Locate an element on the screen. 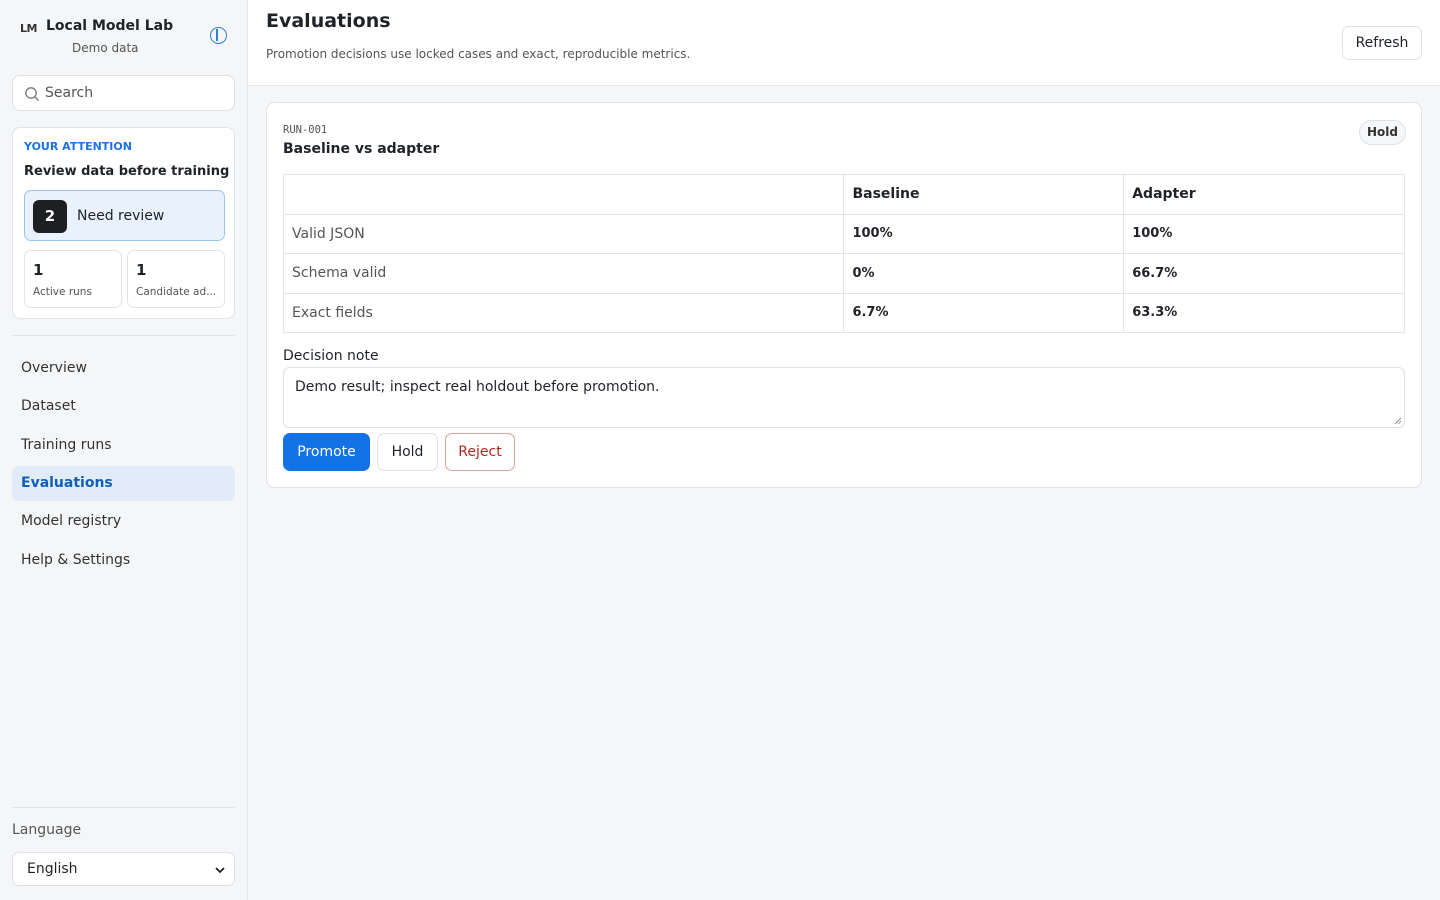 Image resolution: width=1440 pixels, height=900 pixels. run-id: RUN-001 is located at coordinates (305, 130).